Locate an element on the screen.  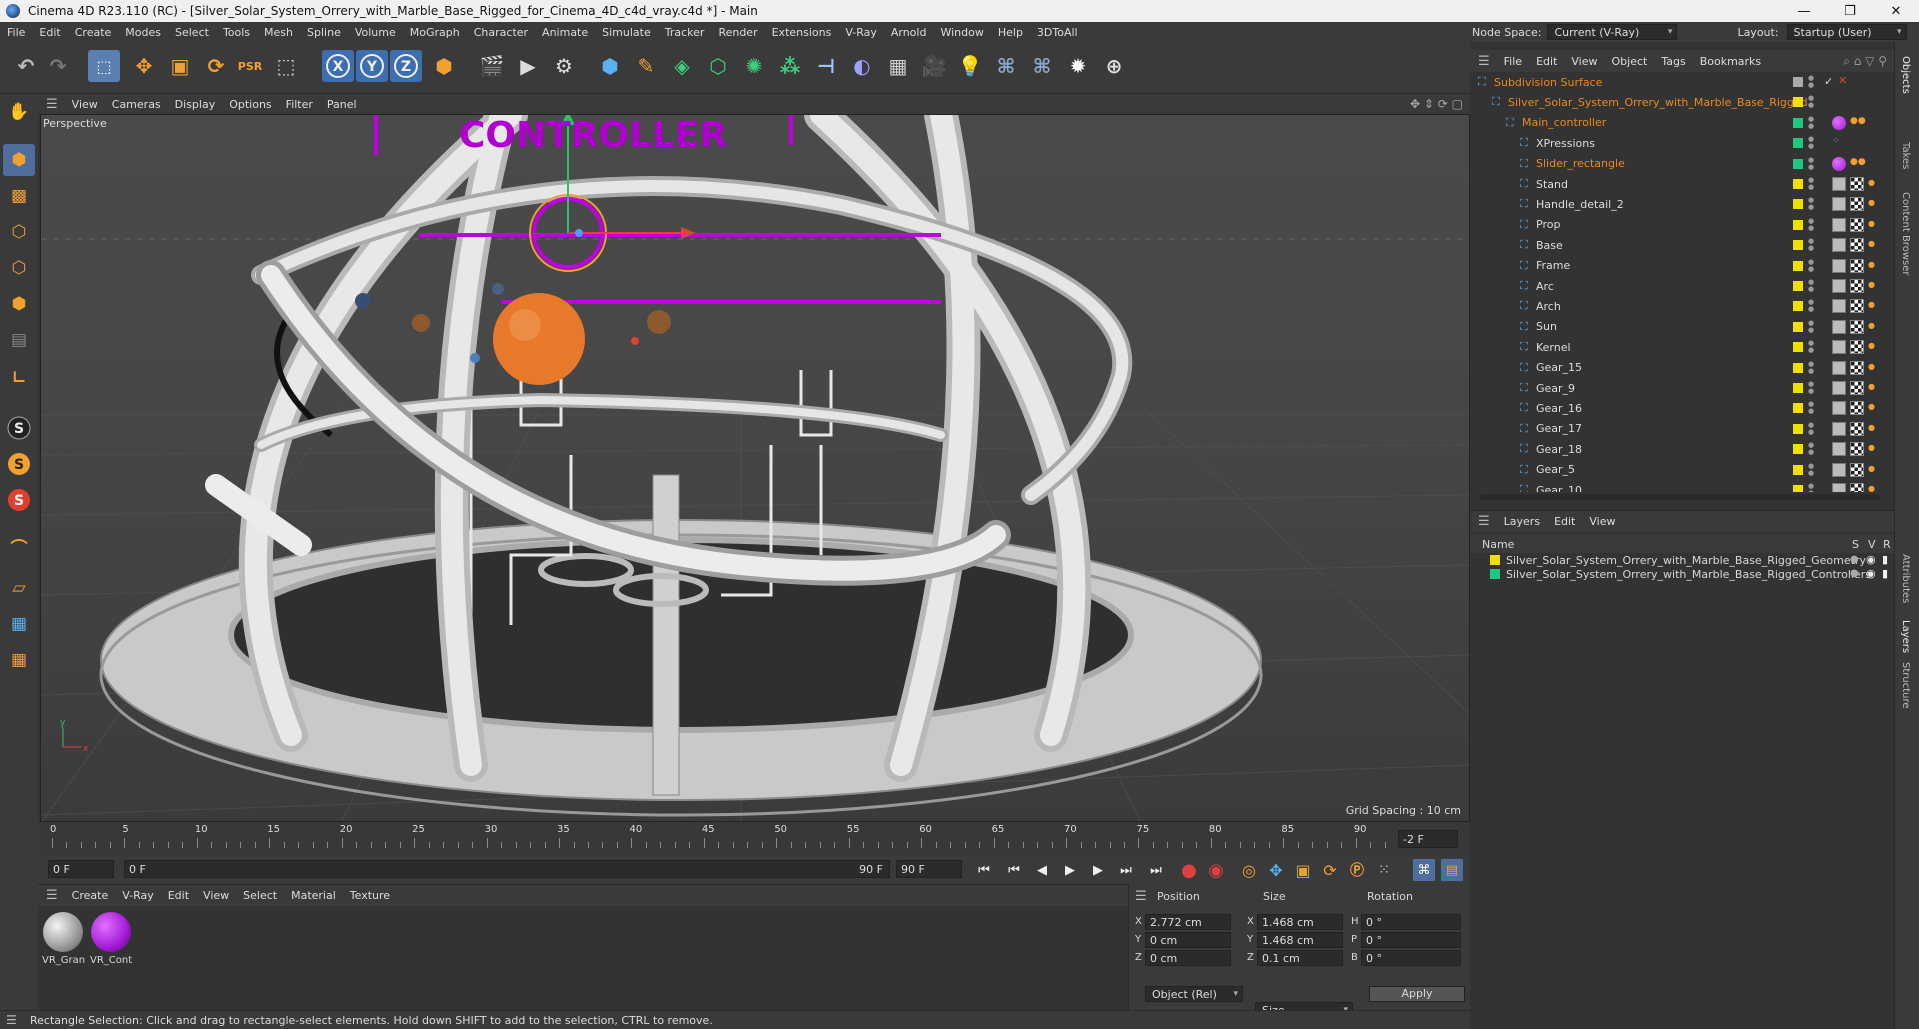
menu-arnold: Arnold is located at coordinates (909, 32).